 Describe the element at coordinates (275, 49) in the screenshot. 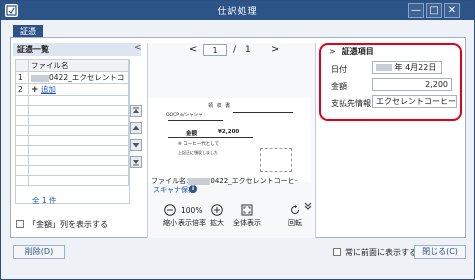

I see `next-page-button: >` at that location.